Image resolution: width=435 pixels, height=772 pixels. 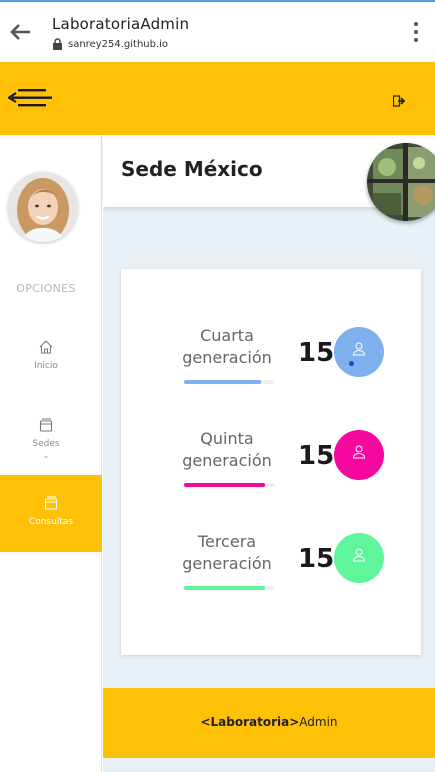 I want to click on avatar, so click(x=43, y=207).